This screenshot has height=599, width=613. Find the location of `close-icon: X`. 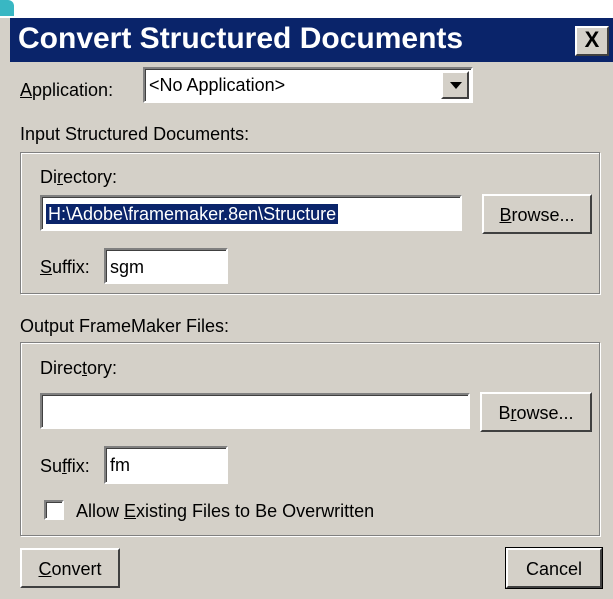

close-icon: X is located at coordinates (592, 39).